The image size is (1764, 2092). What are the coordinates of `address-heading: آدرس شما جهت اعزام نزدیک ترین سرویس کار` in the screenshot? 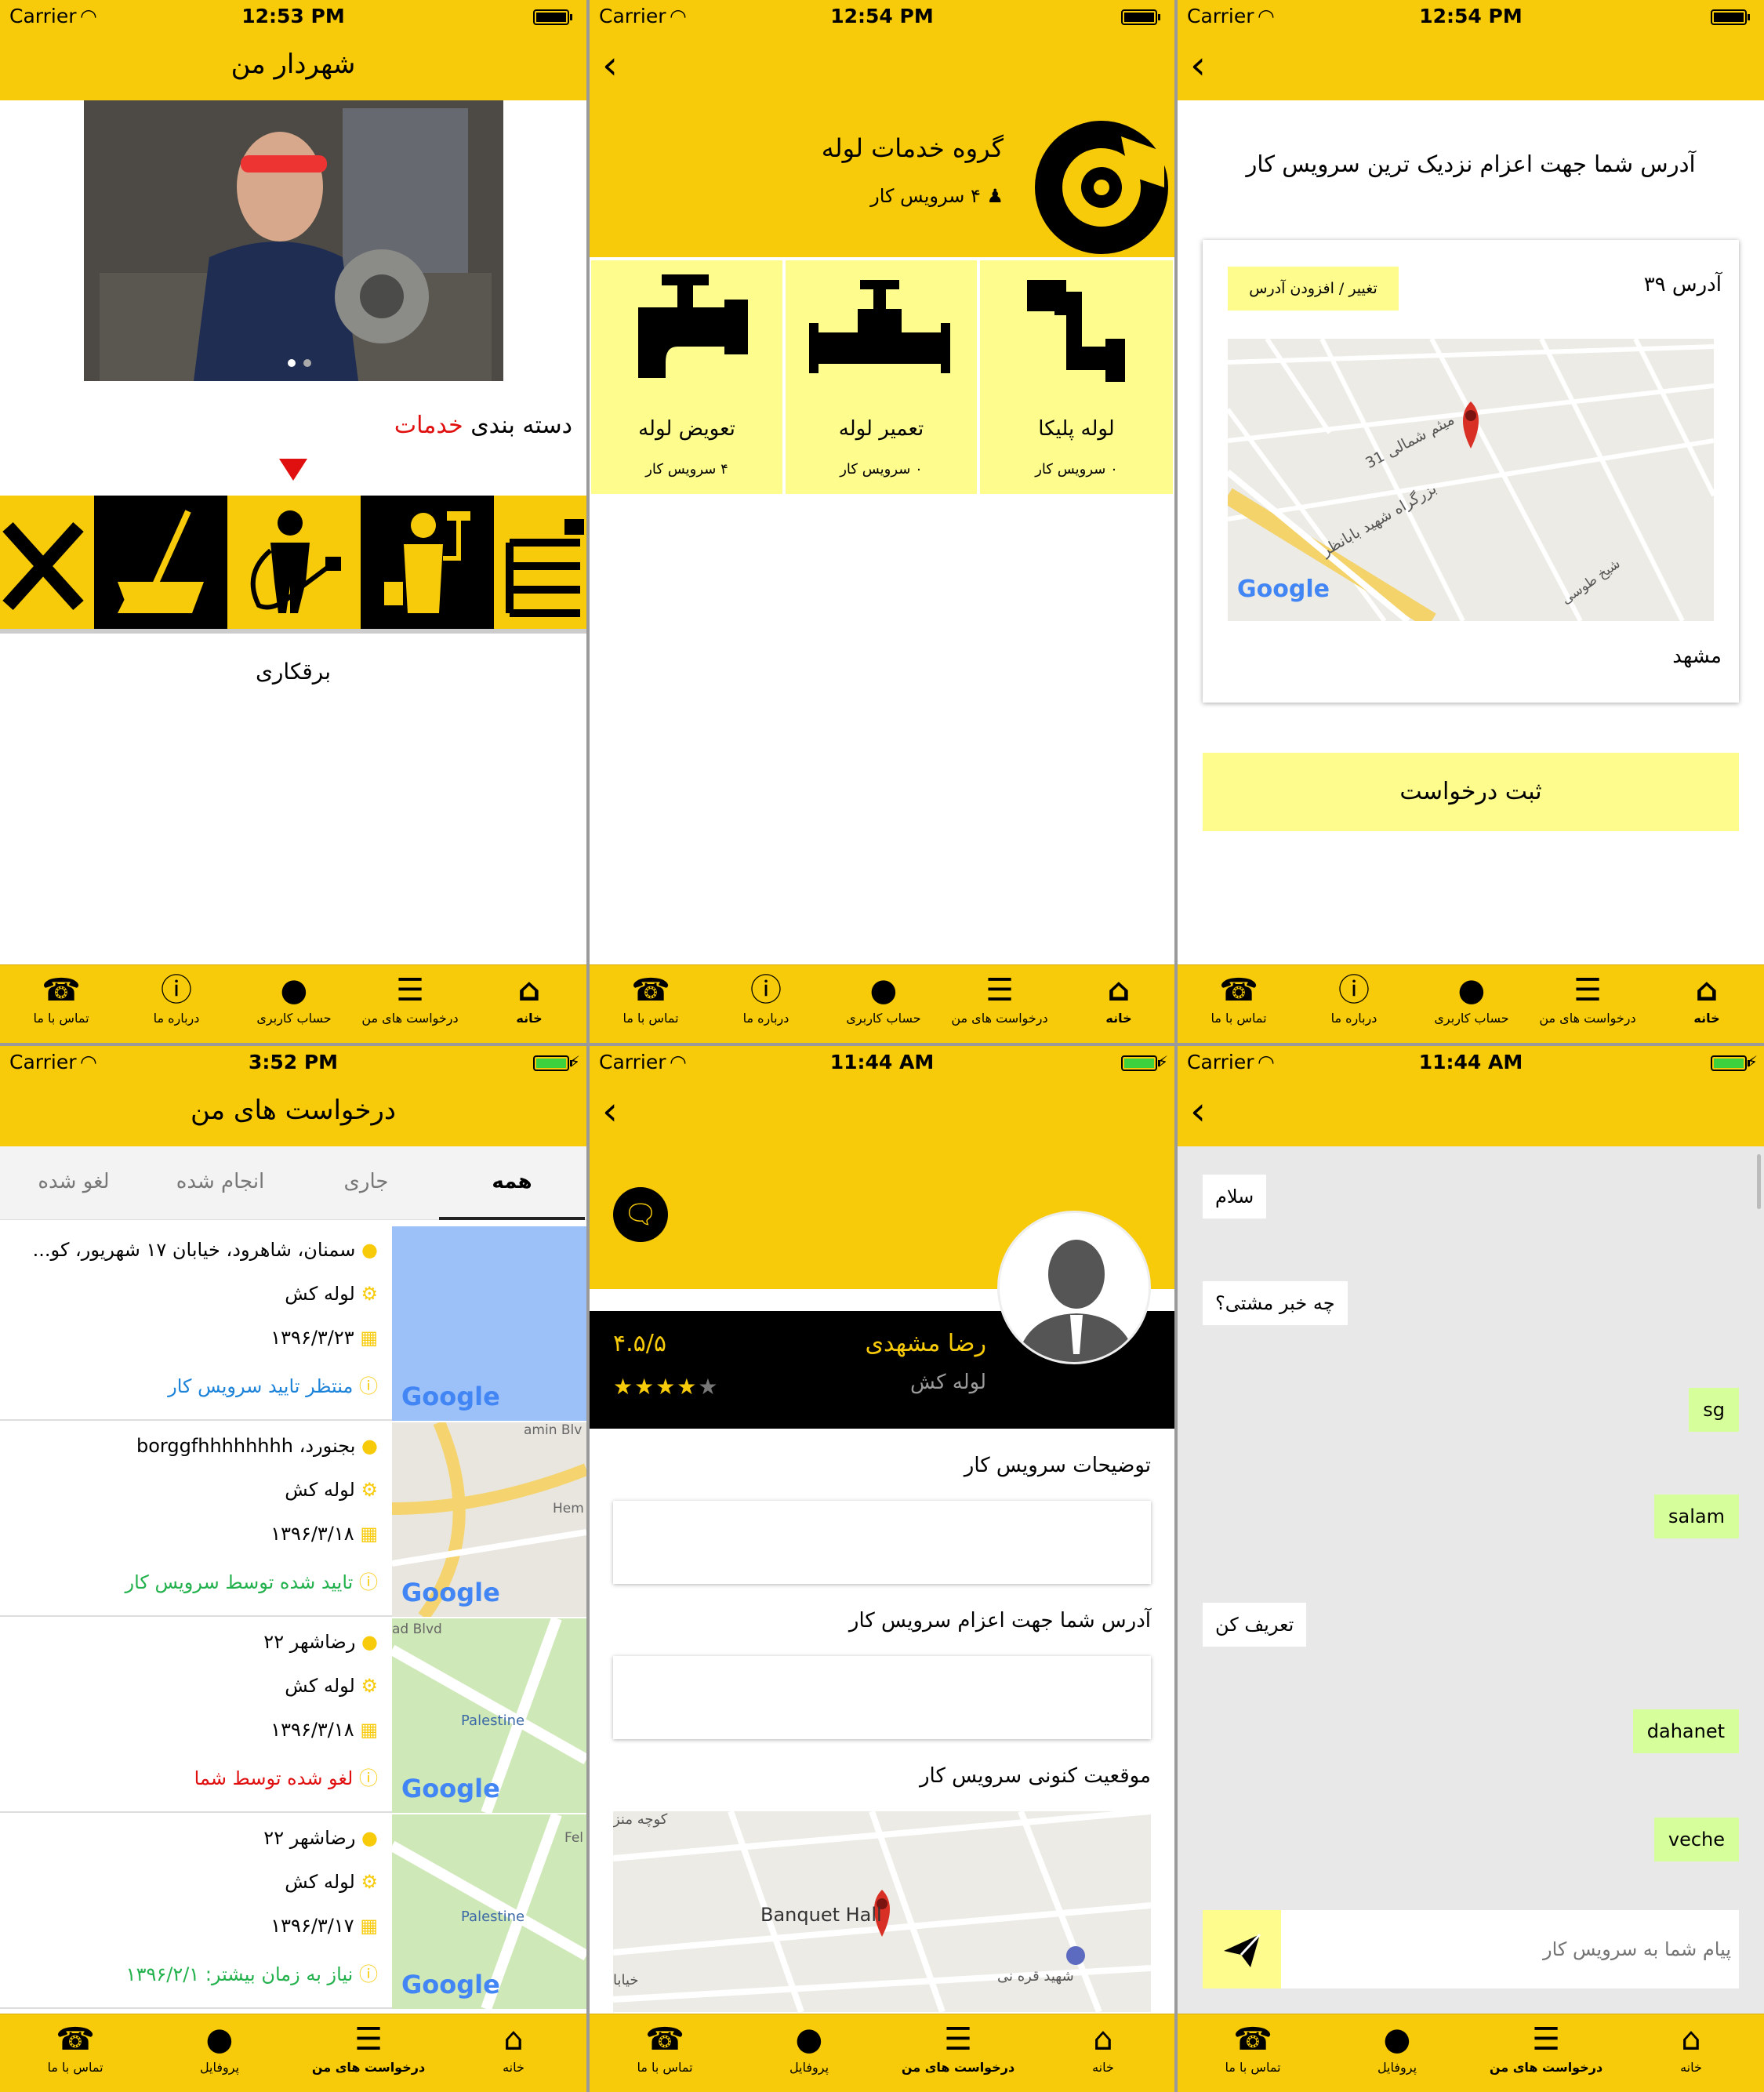 It's located at (1471, 164).